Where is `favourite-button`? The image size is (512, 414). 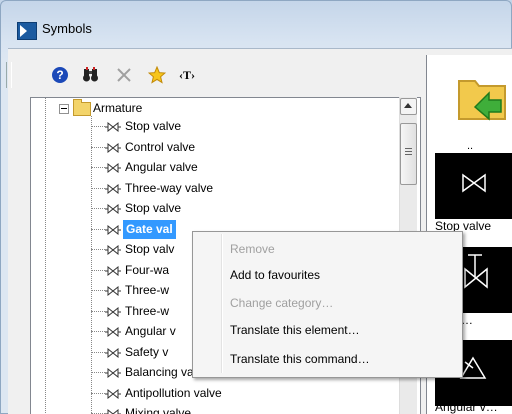 favourite-button is located at coordinates (157, 75).